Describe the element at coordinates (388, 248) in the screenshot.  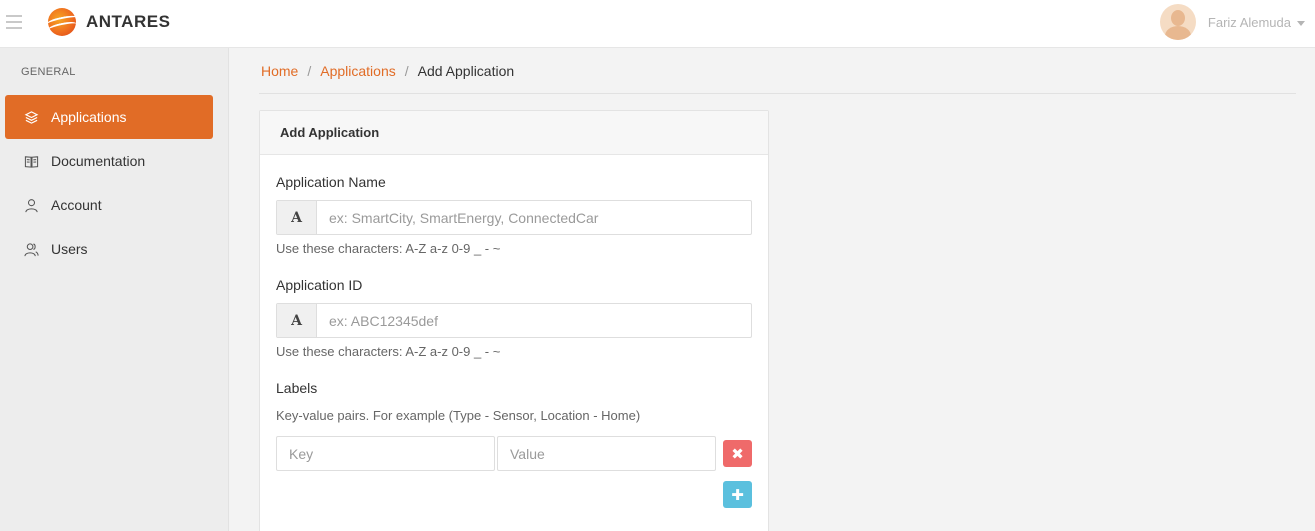
I see `app-name-help: Use these characters: A-Z a-z 0-9 _ - ~` at that location.